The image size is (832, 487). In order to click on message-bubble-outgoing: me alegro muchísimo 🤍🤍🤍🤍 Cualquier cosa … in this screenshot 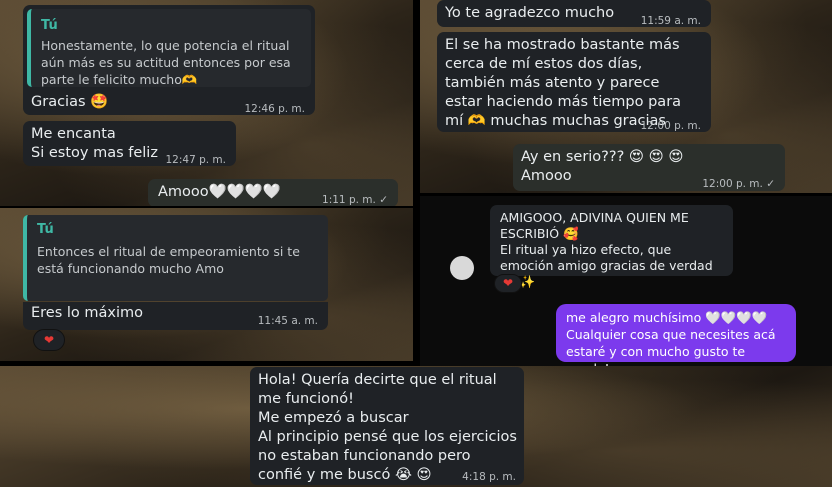, I will do `click(676, 335)`.